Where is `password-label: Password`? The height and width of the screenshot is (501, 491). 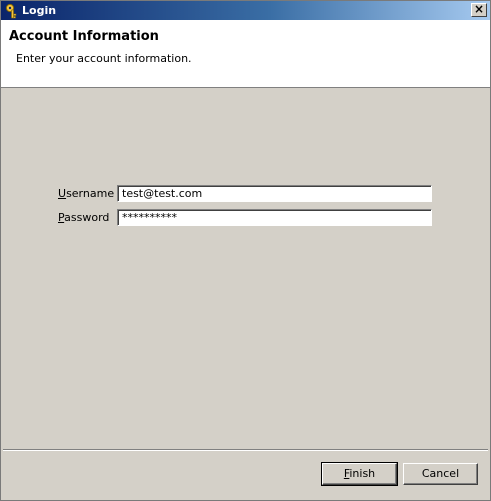 password-label: Password is located at coordinates (83, 217).